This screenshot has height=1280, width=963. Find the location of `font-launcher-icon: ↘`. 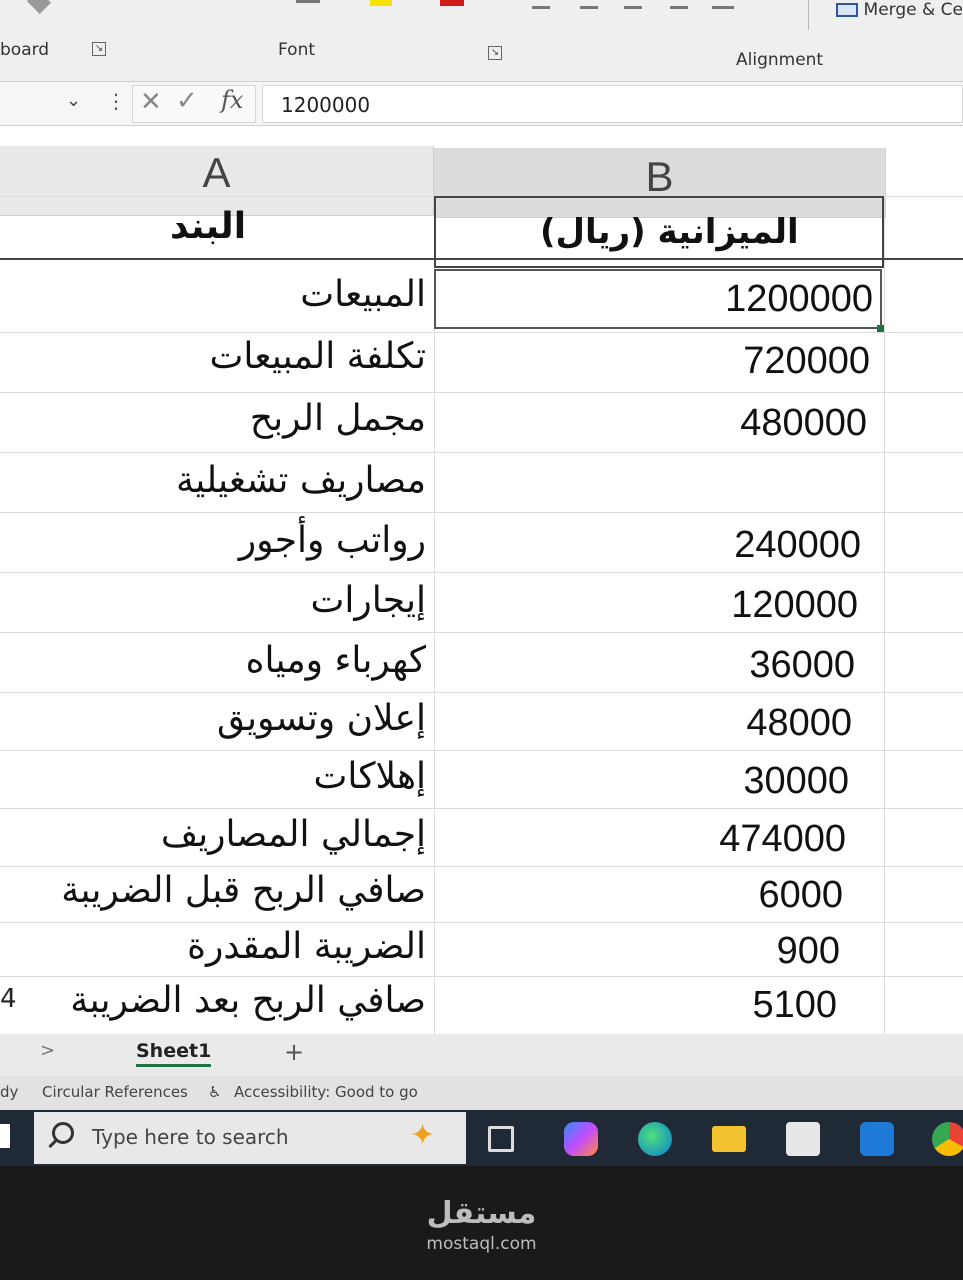

font-launcher-icon: ↘ is located at coordinates (495, 53).